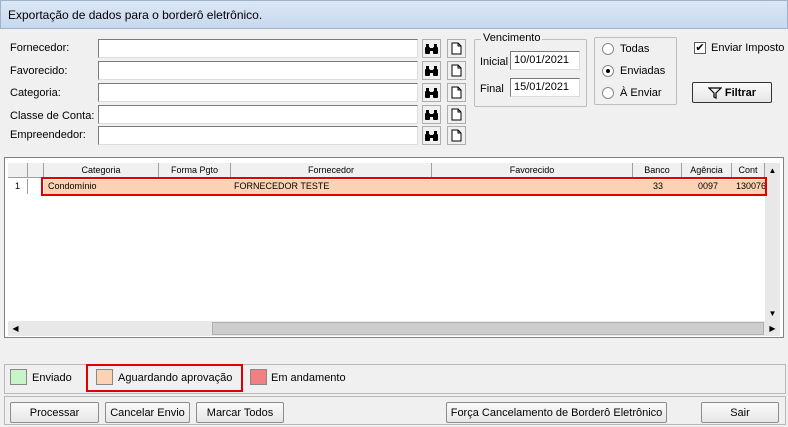 This screenshot has height=427, width=788. Describe the element at coordinates (772, 313) in the screenshot. I see `scroll-down-icon: ▼` at that location.